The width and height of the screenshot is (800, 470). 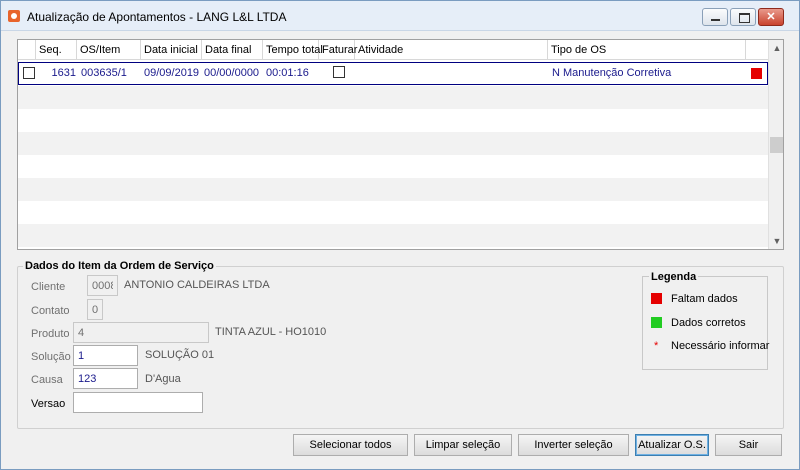 I want to click on col-os-item: OS/Item, so click(x=109, y=50).